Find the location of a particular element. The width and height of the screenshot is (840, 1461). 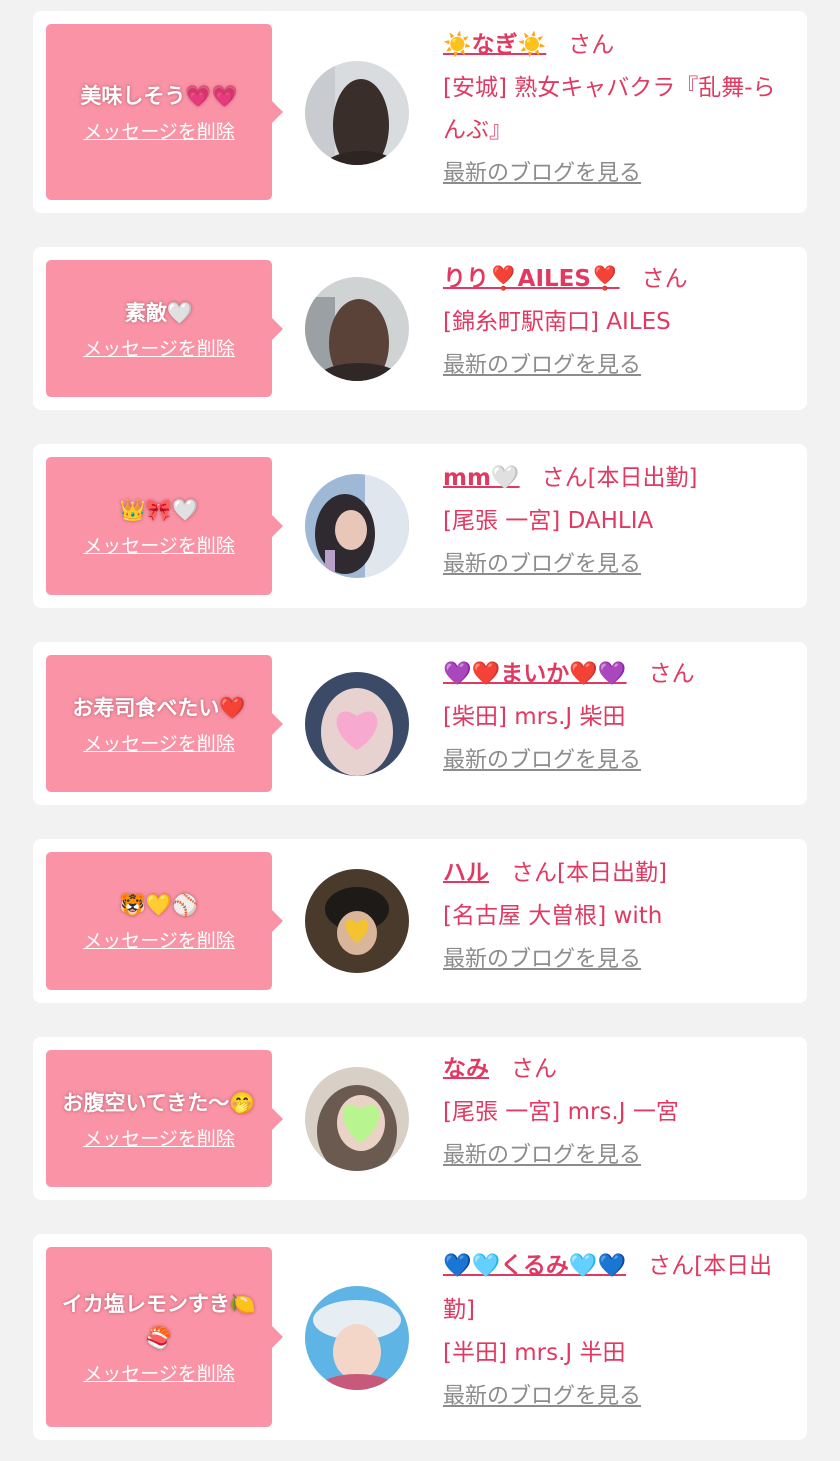

profile-info: mm🤍 さん[本日出勤] [尾張 一宮] DAHLIA 最新のブログを見る is located at coordinates (615, 518).